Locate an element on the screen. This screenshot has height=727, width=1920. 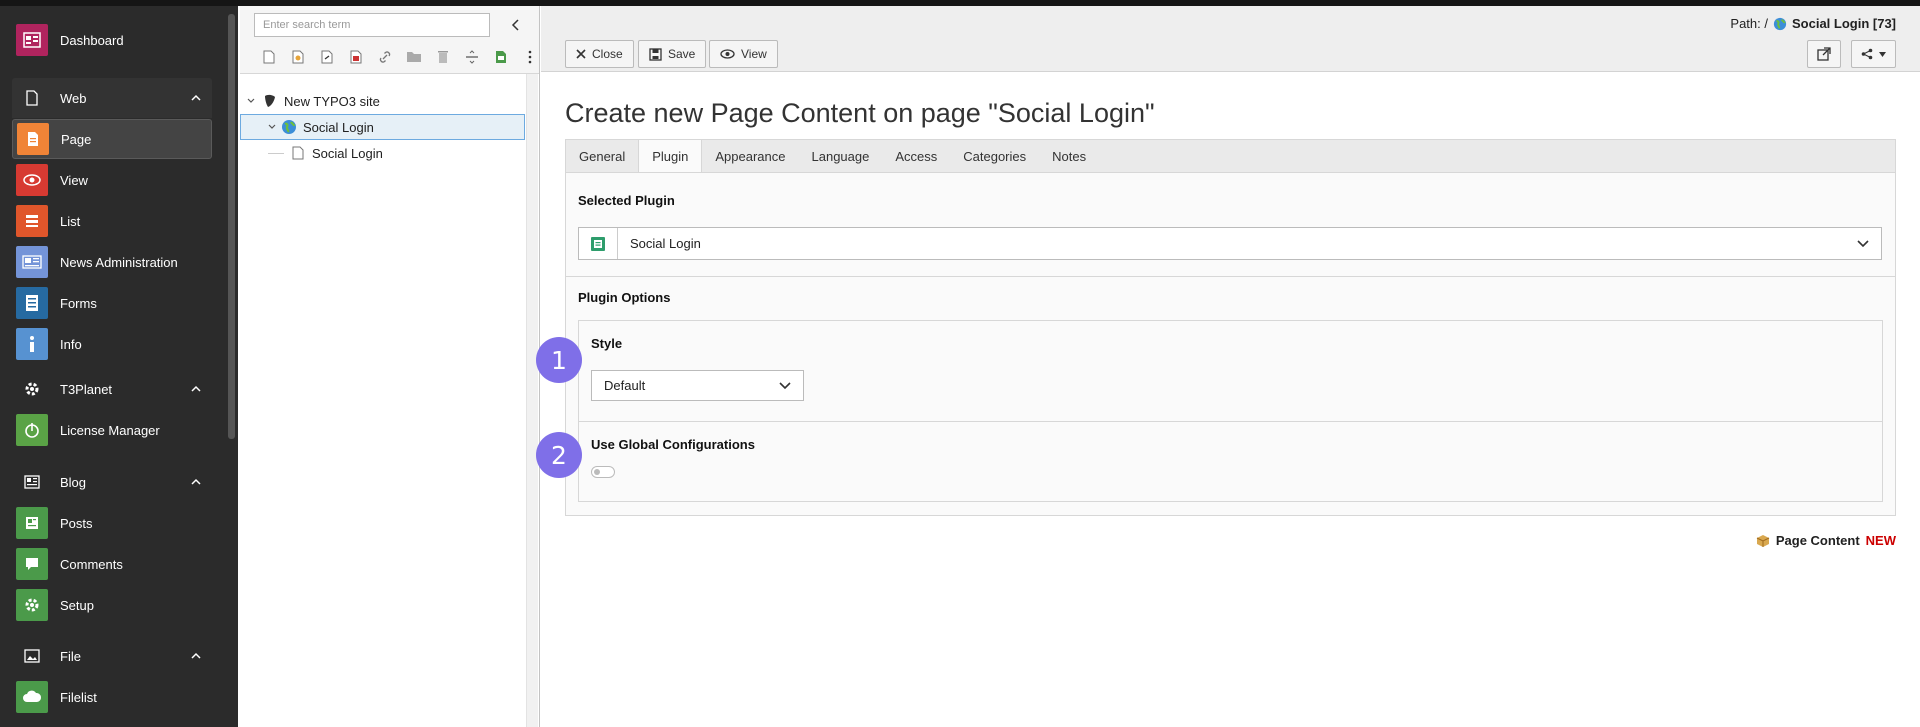
module-setup: Setup is located at coordinates (112, 605).